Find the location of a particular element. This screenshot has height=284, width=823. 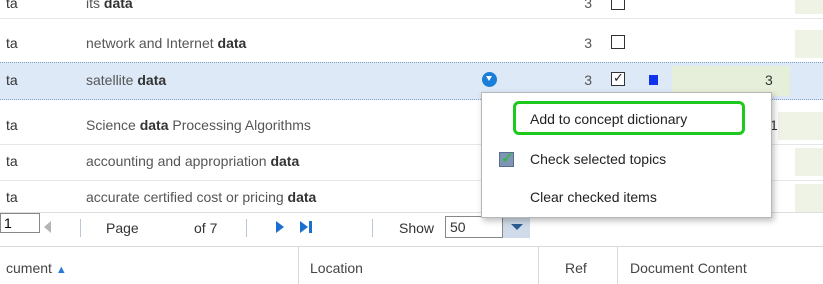

first-page-icon is located at coordinates (47, 227).